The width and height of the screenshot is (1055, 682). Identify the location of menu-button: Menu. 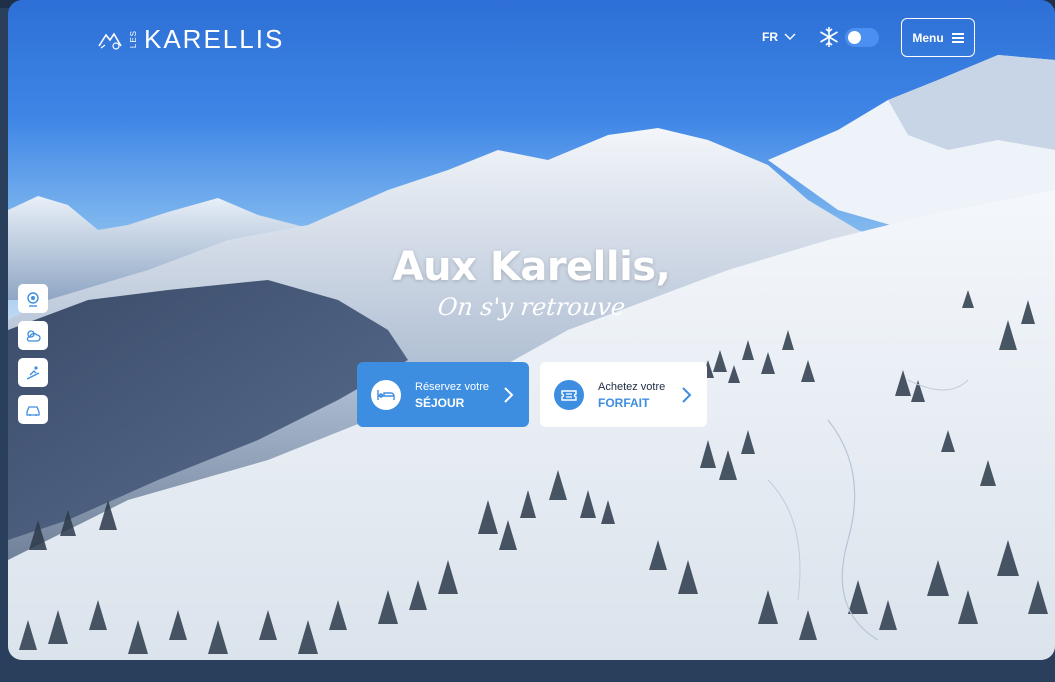
(938, 37).